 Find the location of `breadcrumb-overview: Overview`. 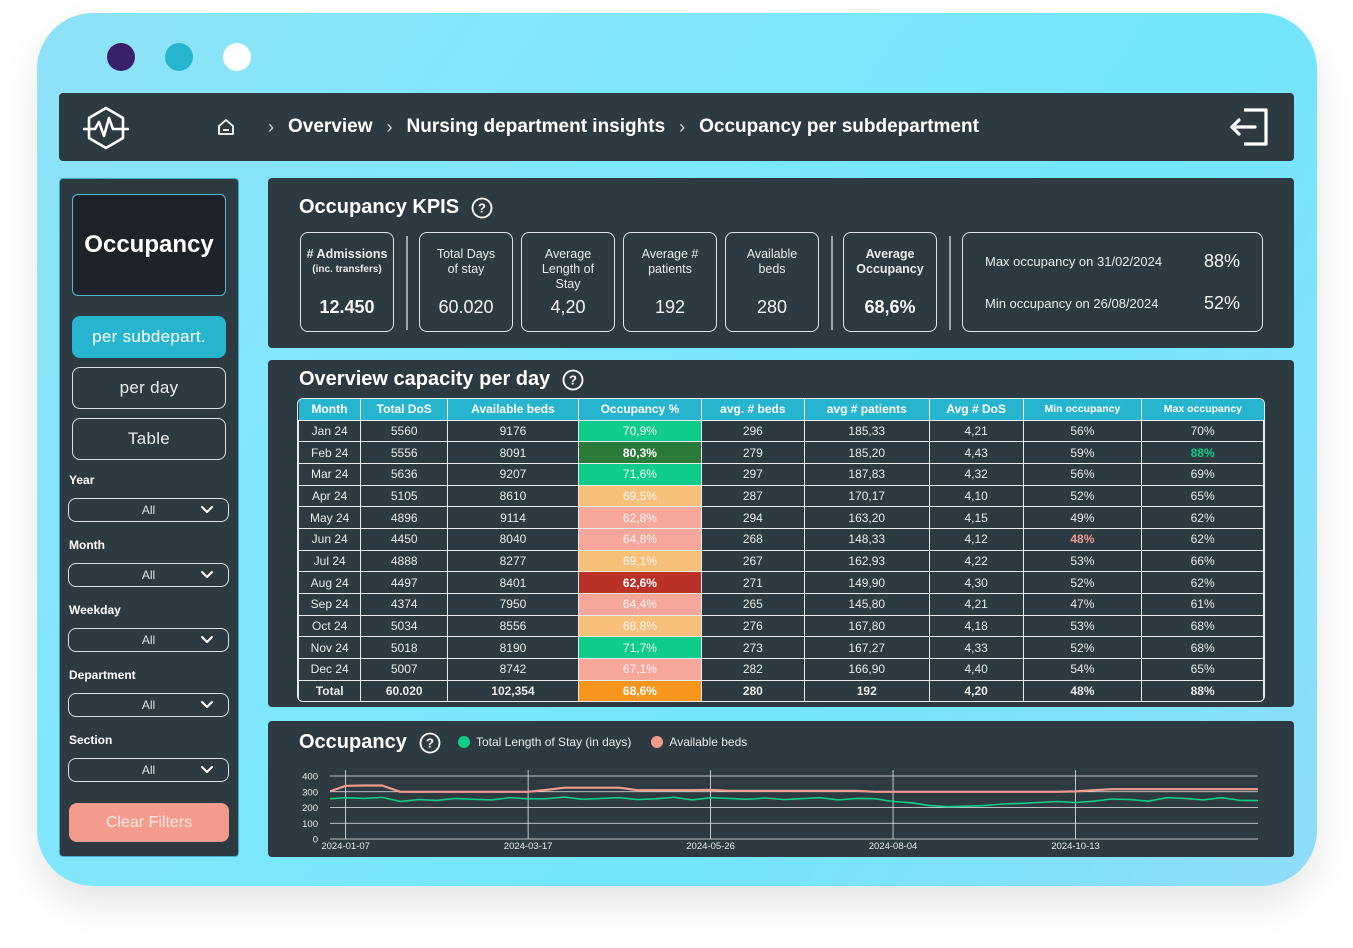

breadcrumb-overview: Overview is located at coordinates (330, 127).